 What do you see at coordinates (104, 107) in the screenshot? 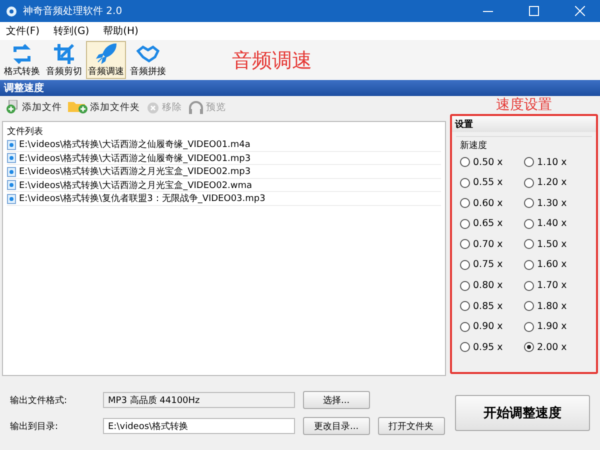
I see `toolbar-button: 添加文件夹` at bounding box center [104, 107].